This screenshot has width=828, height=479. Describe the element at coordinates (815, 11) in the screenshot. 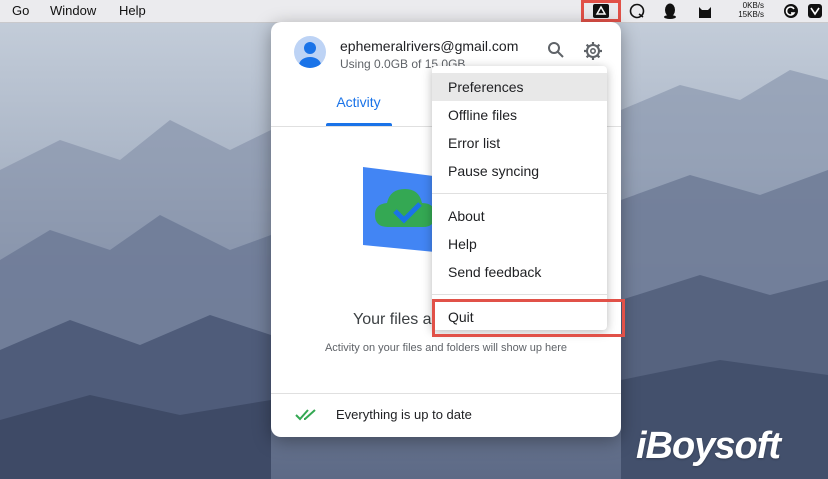

I see `vpn-icon` at that location.